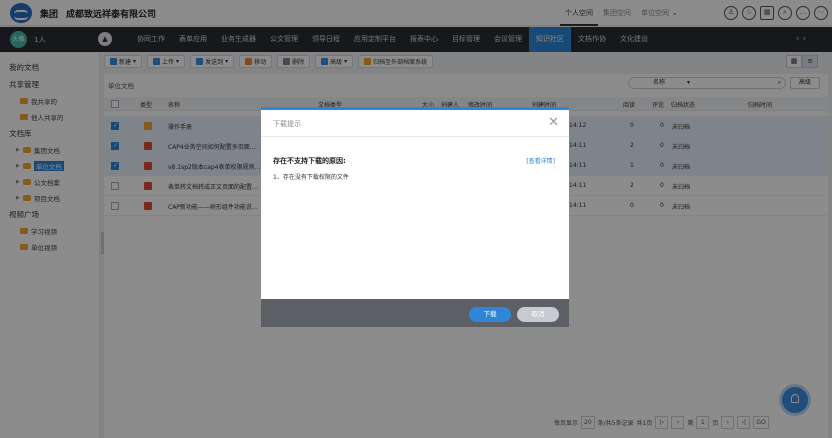  I want to click on dialog-header: 下载提示 ✕, so click(415, 123).